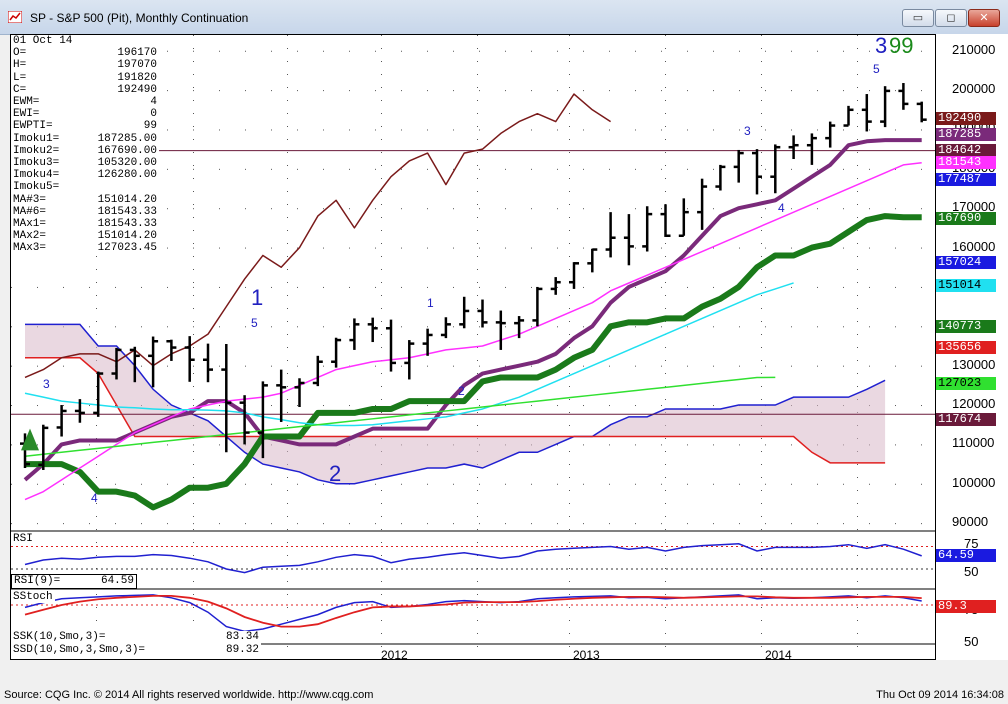  What do you see at coordinates (30, 236) in the screenshot?
I see `stat-label: MAx2=` at bounding box center [30, 236].